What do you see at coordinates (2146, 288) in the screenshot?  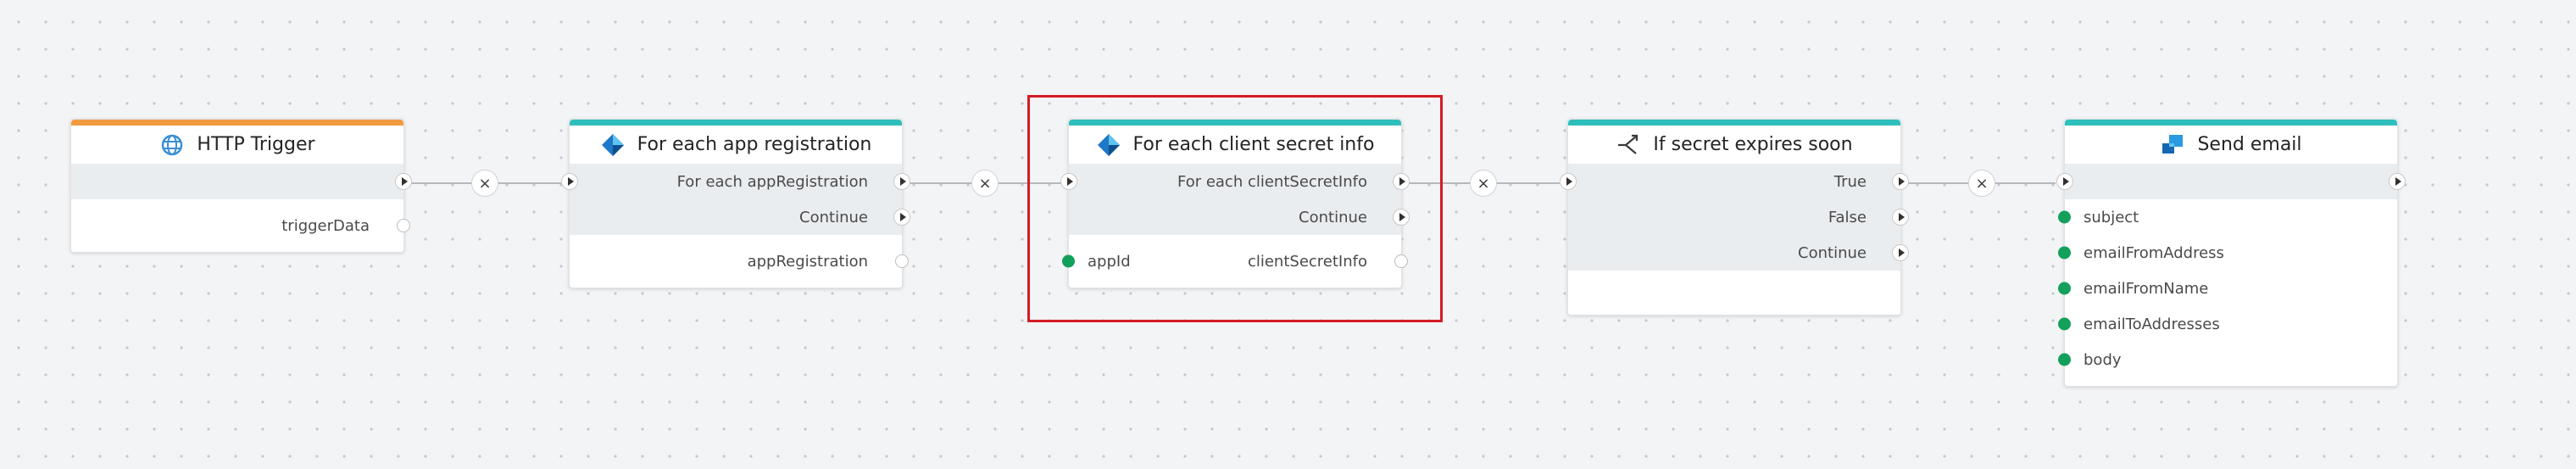 I see `input-label: emailFromName` at bounding box center [2146, 288].